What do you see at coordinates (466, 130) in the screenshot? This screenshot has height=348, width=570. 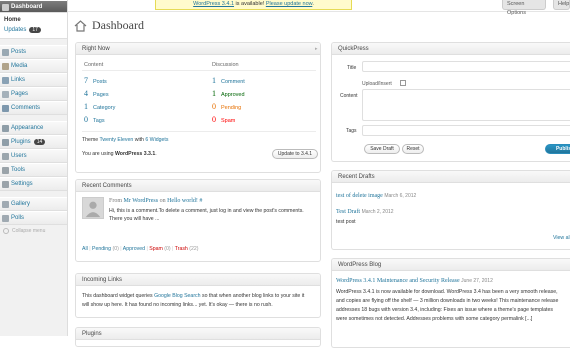 I see `tags-input` at bounding box center [466, 130].